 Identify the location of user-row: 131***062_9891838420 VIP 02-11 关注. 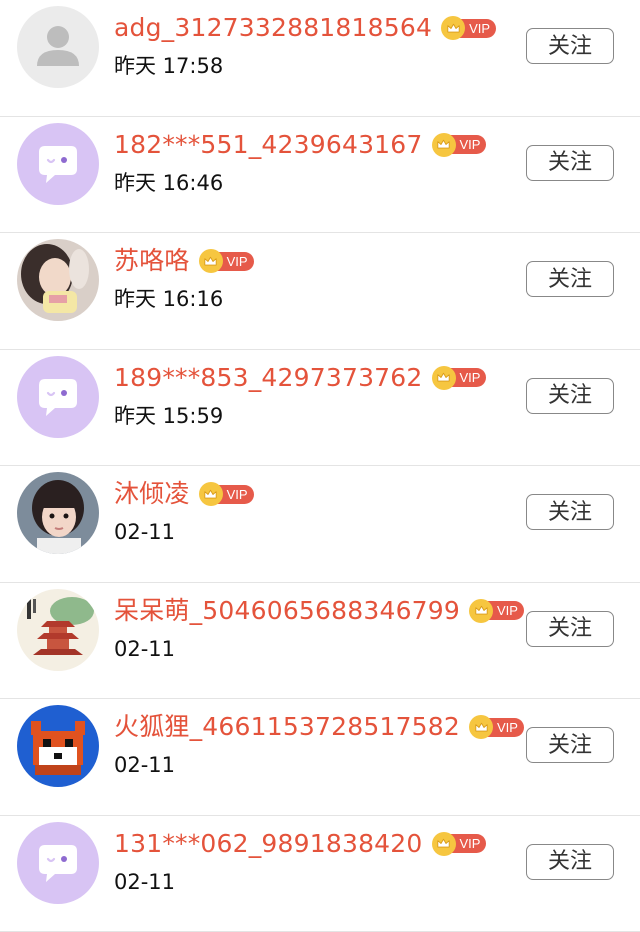
(320, 874).